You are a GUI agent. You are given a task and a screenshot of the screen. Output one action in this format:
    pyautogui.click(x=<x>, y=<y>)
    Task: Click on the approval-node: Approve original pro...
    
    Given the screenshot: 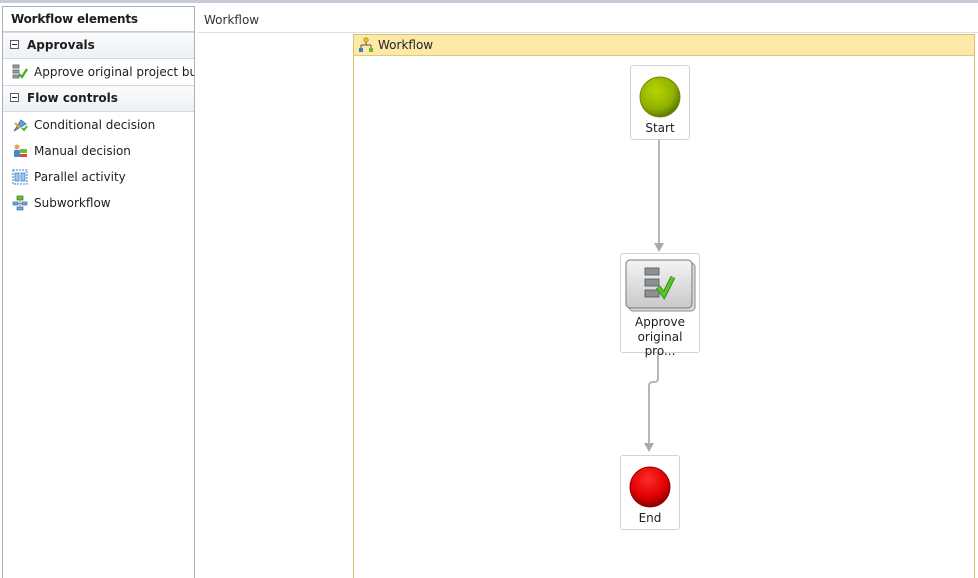 What is the action you would take?
    pyautogui.click(x=660, y=305)
    